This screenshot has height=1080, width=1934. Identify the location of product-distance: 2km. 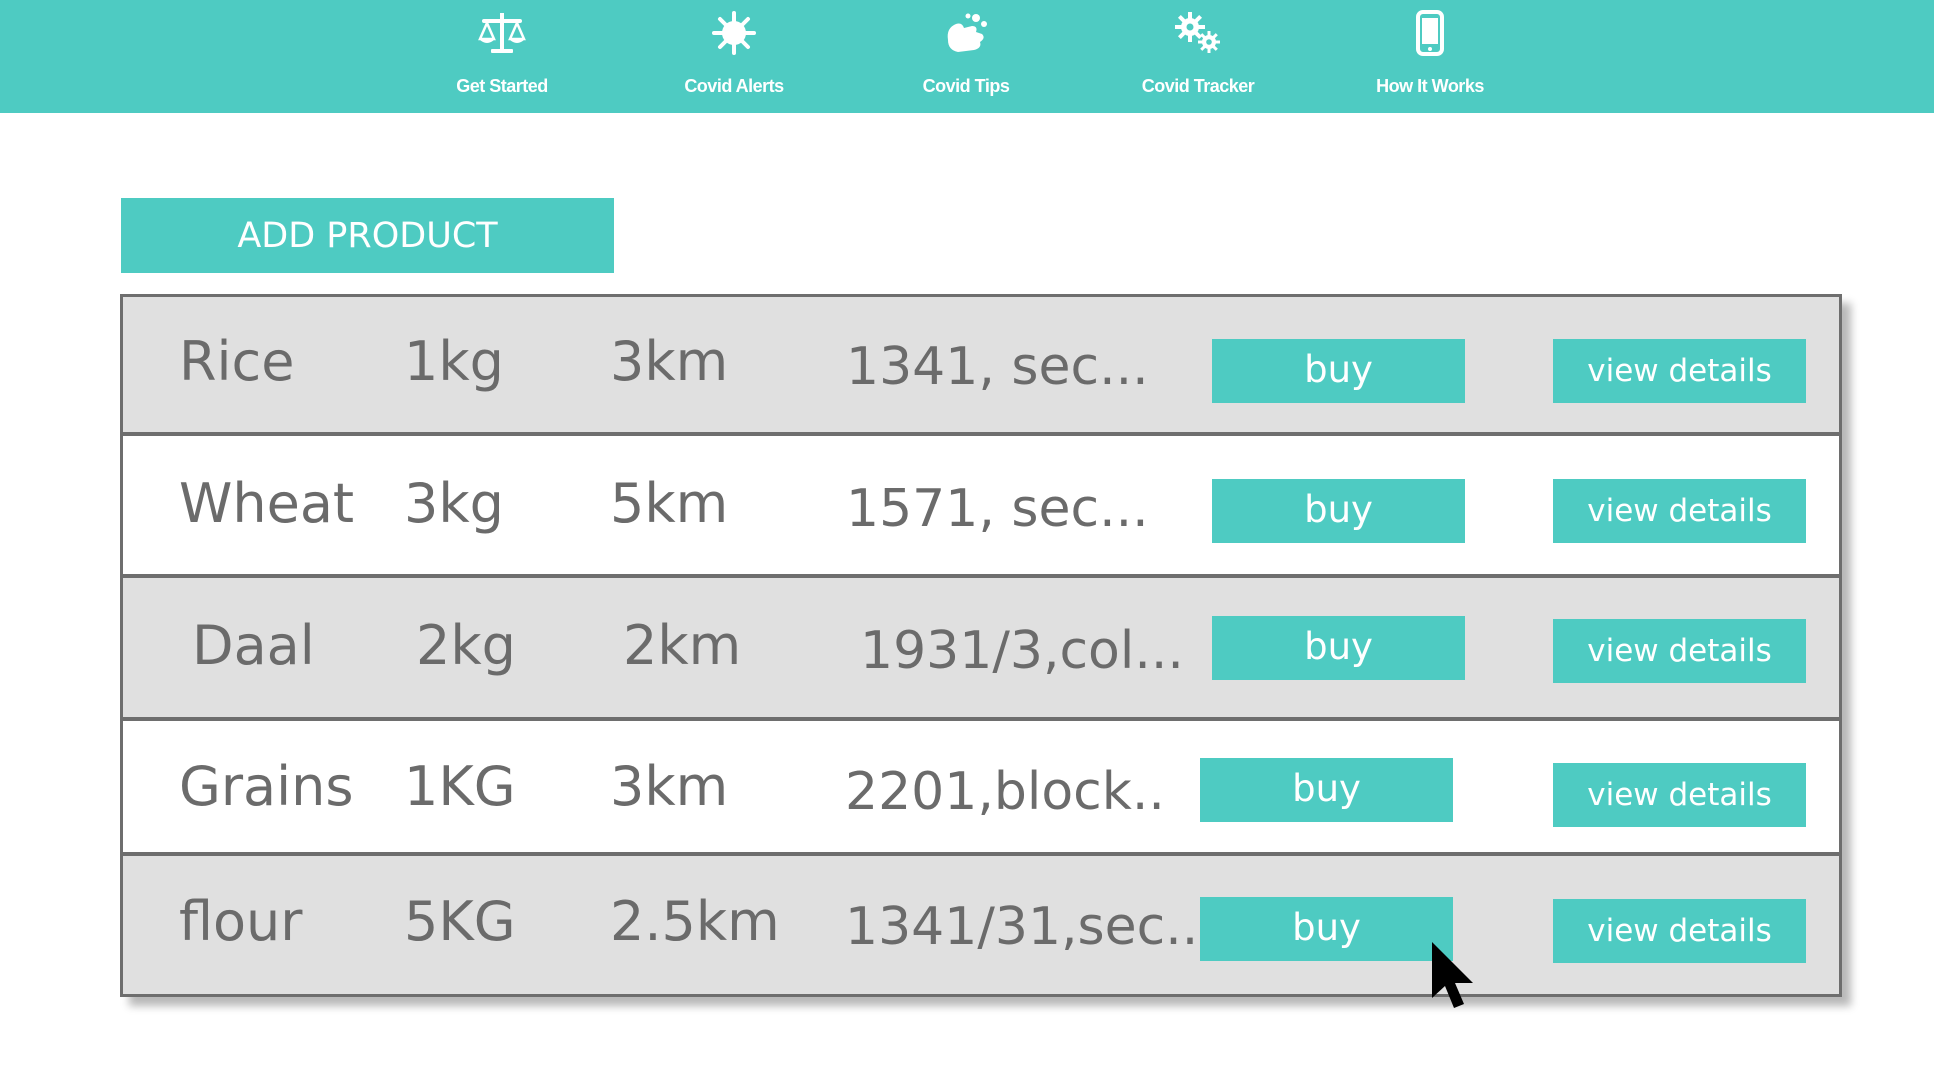
(682, 645).